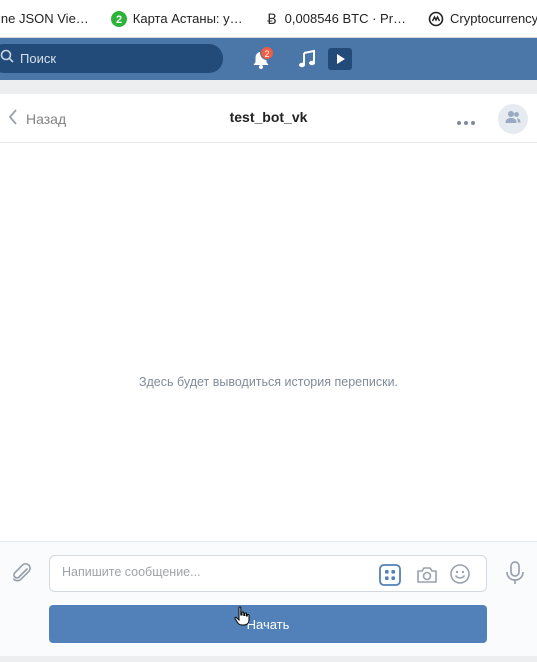  Describe the element at coordinates (390, 575) in the screenshot. I see `bot-keyboard-icon` at that location.